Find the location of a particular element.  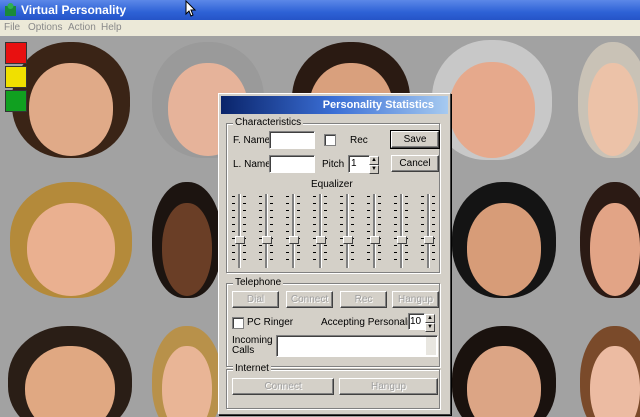

incoming-calls-scrollbar is located at coordinates (431, 346).